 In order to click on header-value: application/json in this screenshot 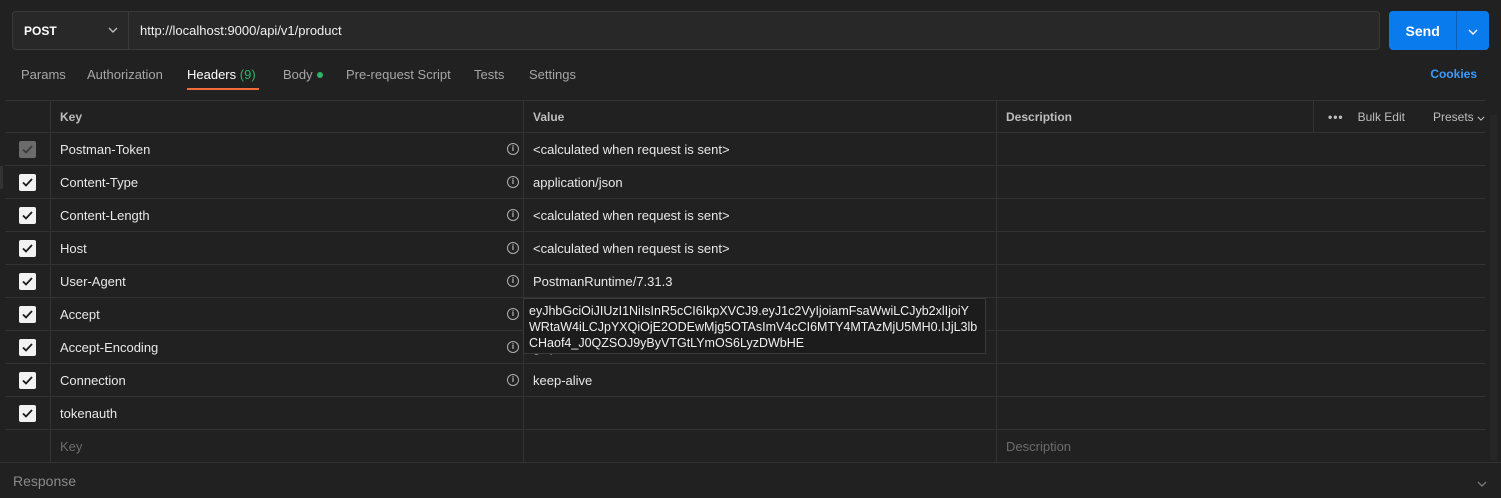, I will do `click(759, 182)`.